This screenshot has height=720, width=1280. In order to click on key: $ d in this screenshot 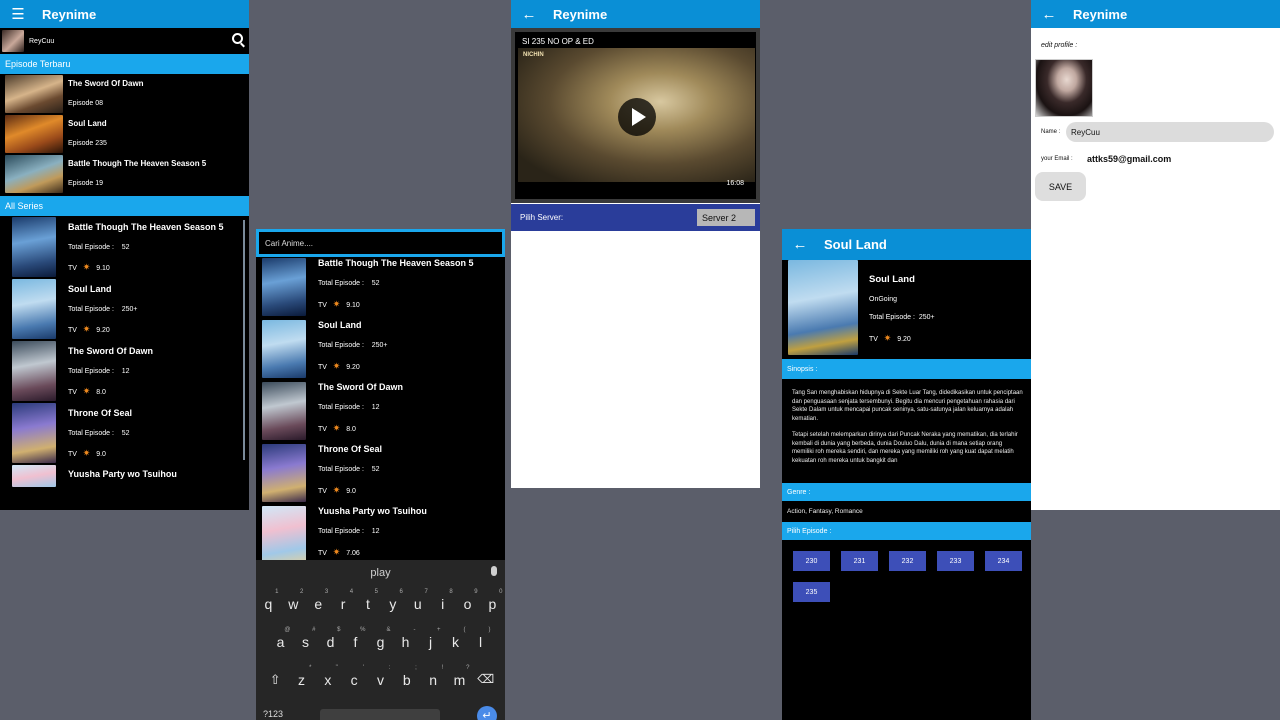, I will do `click(331, 638)`.